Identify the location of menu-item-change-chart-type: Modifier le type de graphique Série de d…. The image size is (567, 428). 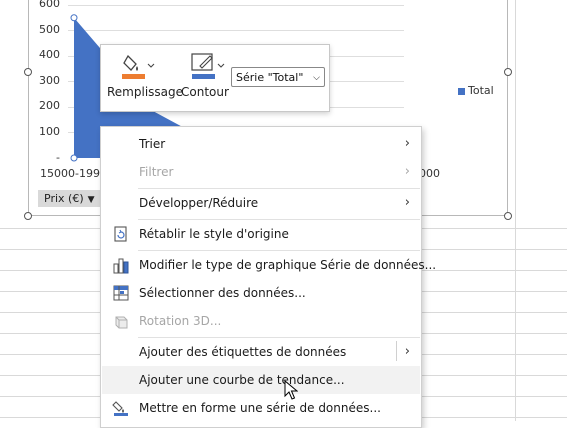
(269, 265).